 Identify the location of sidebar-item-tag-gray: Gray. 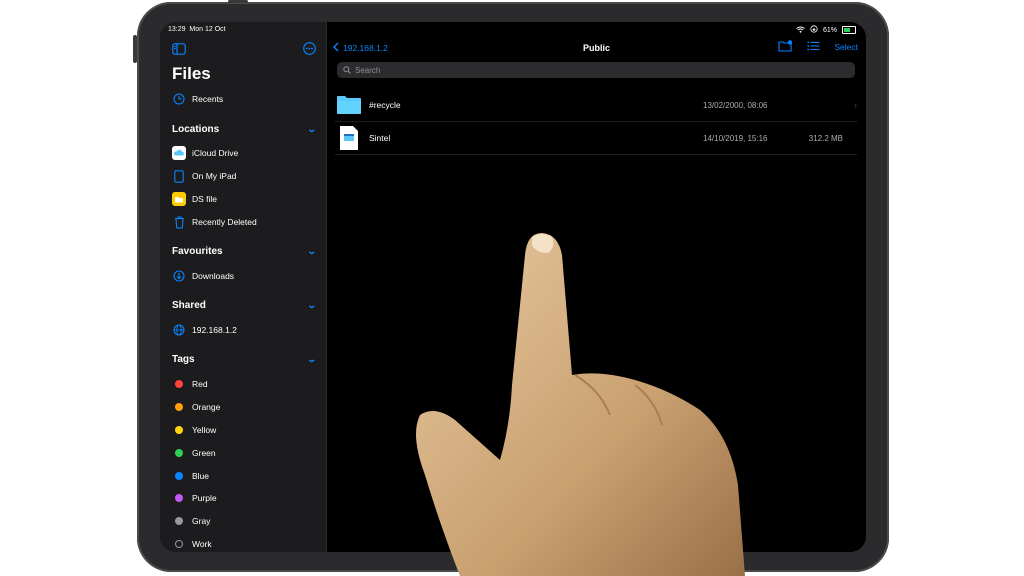
(244, 521).